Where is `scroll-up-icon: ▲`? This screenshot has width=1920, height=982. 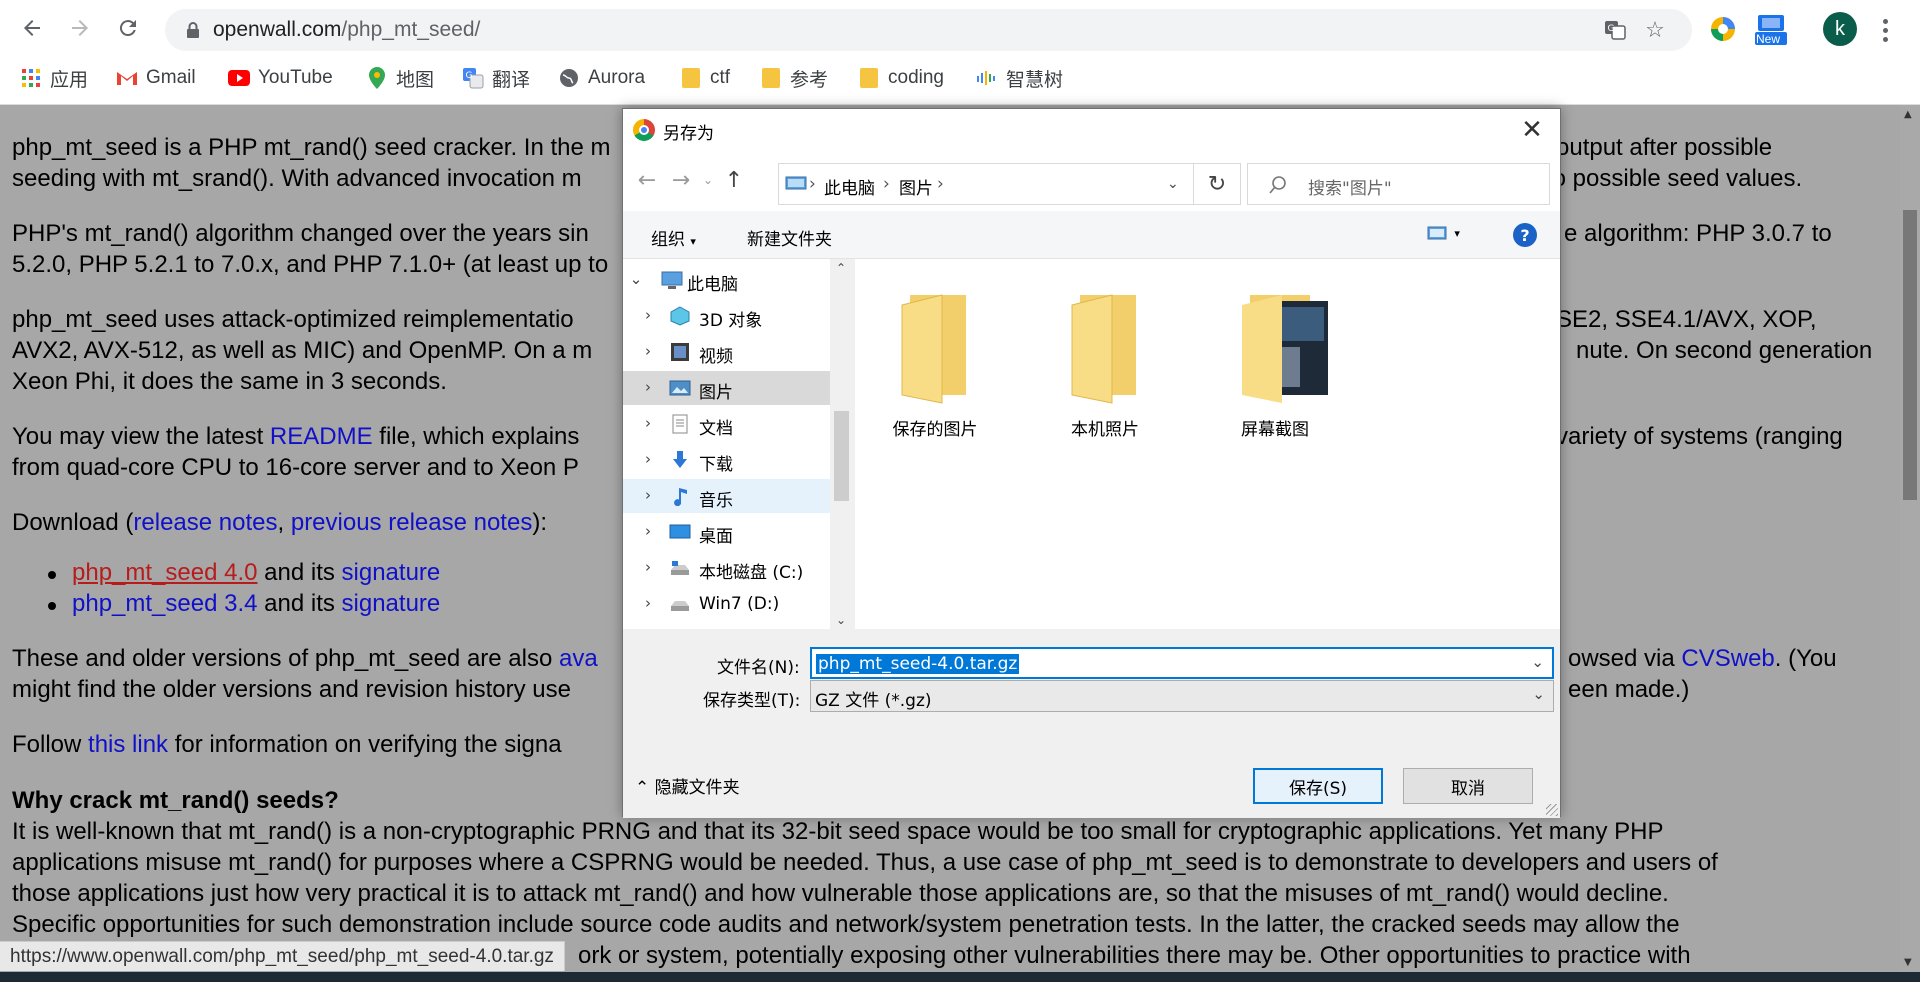
scroll-up-icon: ▲ is located at coordinates (1908, 114).